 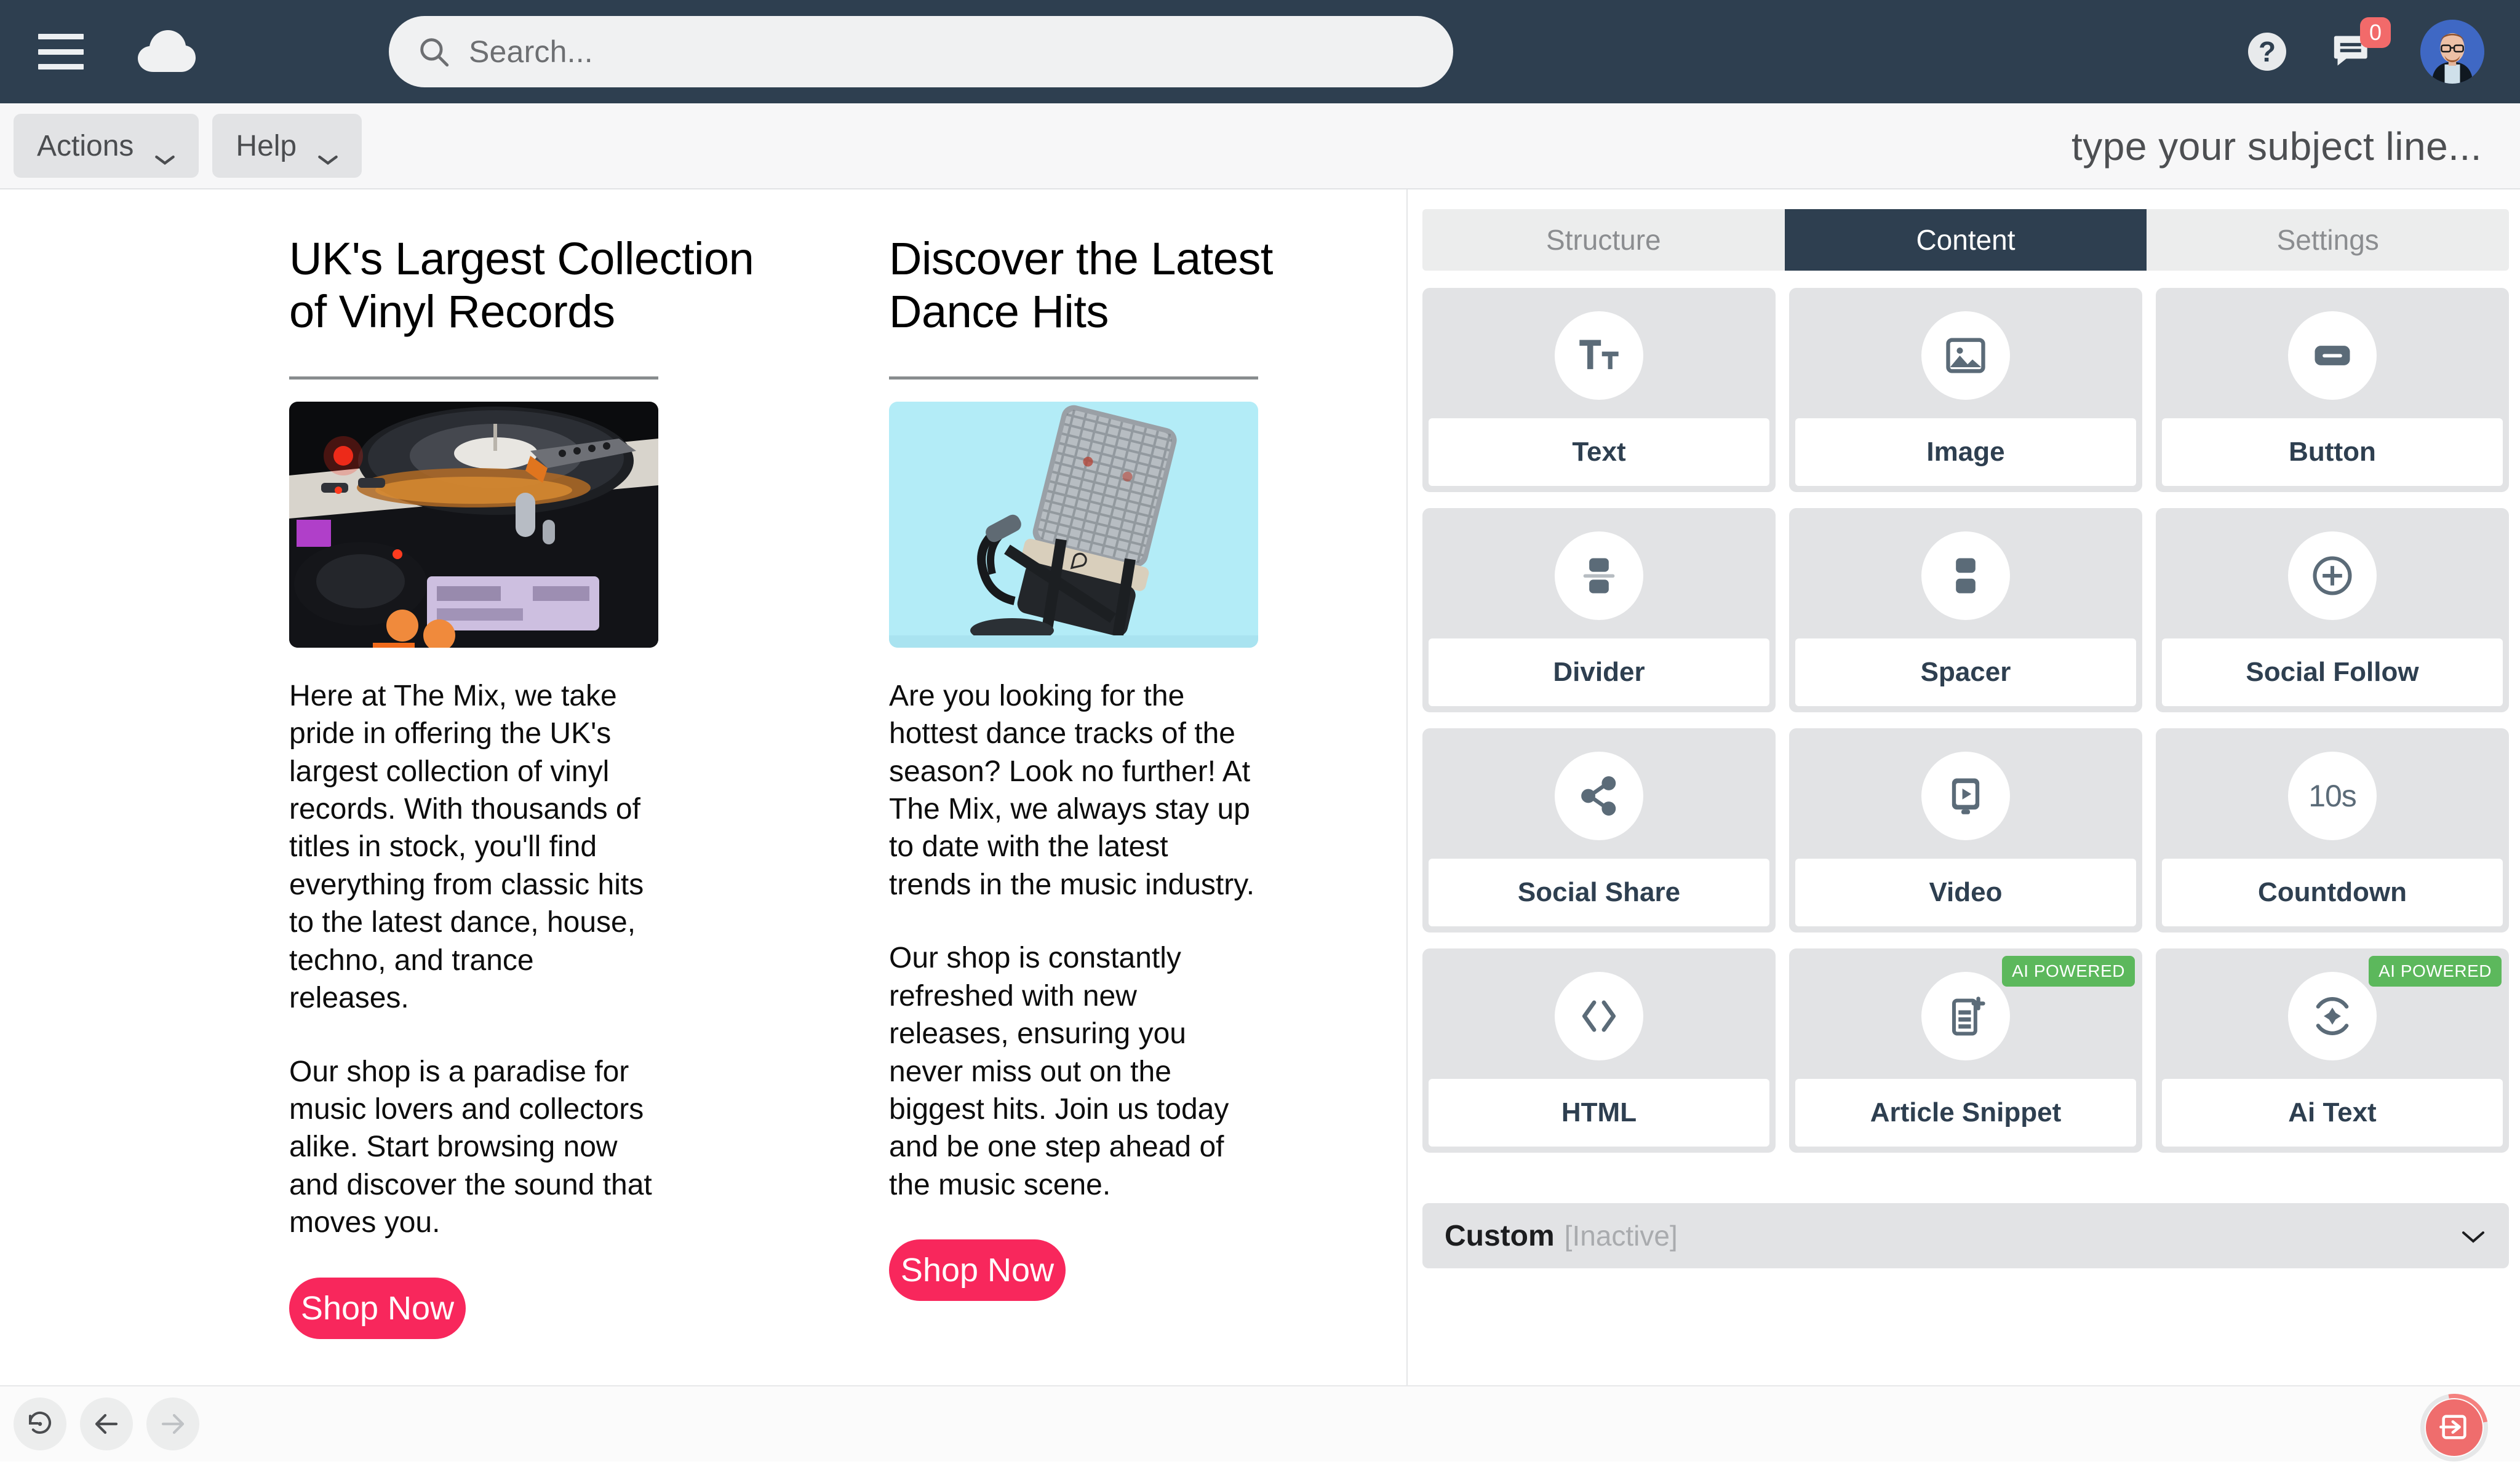 What do you see at coordinates (523, 285) in the screenshot?
I see `column-heading: UK's Largest Collection of Vinyl Records` at bounding box center [523, 285].